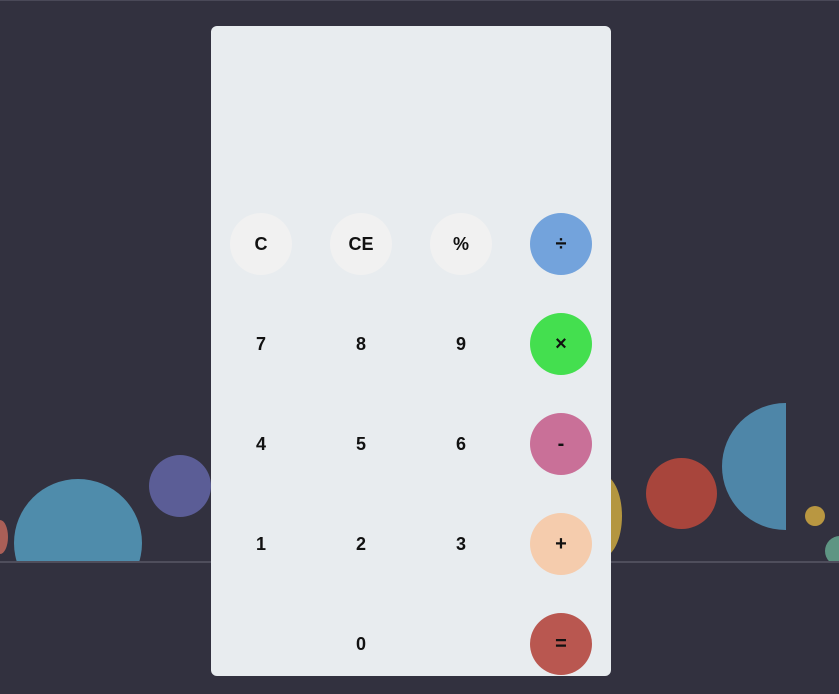 This screenshot has width=839, height=694. What do you see at coordinates (561, 444) in the screenshot?
I see `subtract-button: -` at bounding box center [561, 444].